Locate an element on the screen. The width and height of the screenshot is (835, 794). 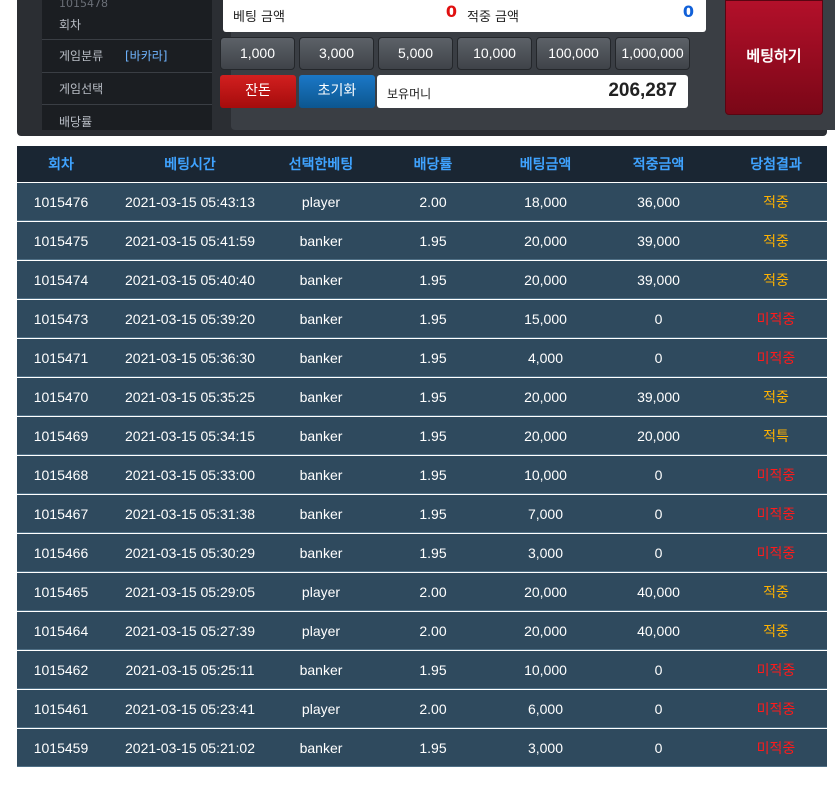
chip-1000-button: 1,000 is located at coordinates (257, 53).